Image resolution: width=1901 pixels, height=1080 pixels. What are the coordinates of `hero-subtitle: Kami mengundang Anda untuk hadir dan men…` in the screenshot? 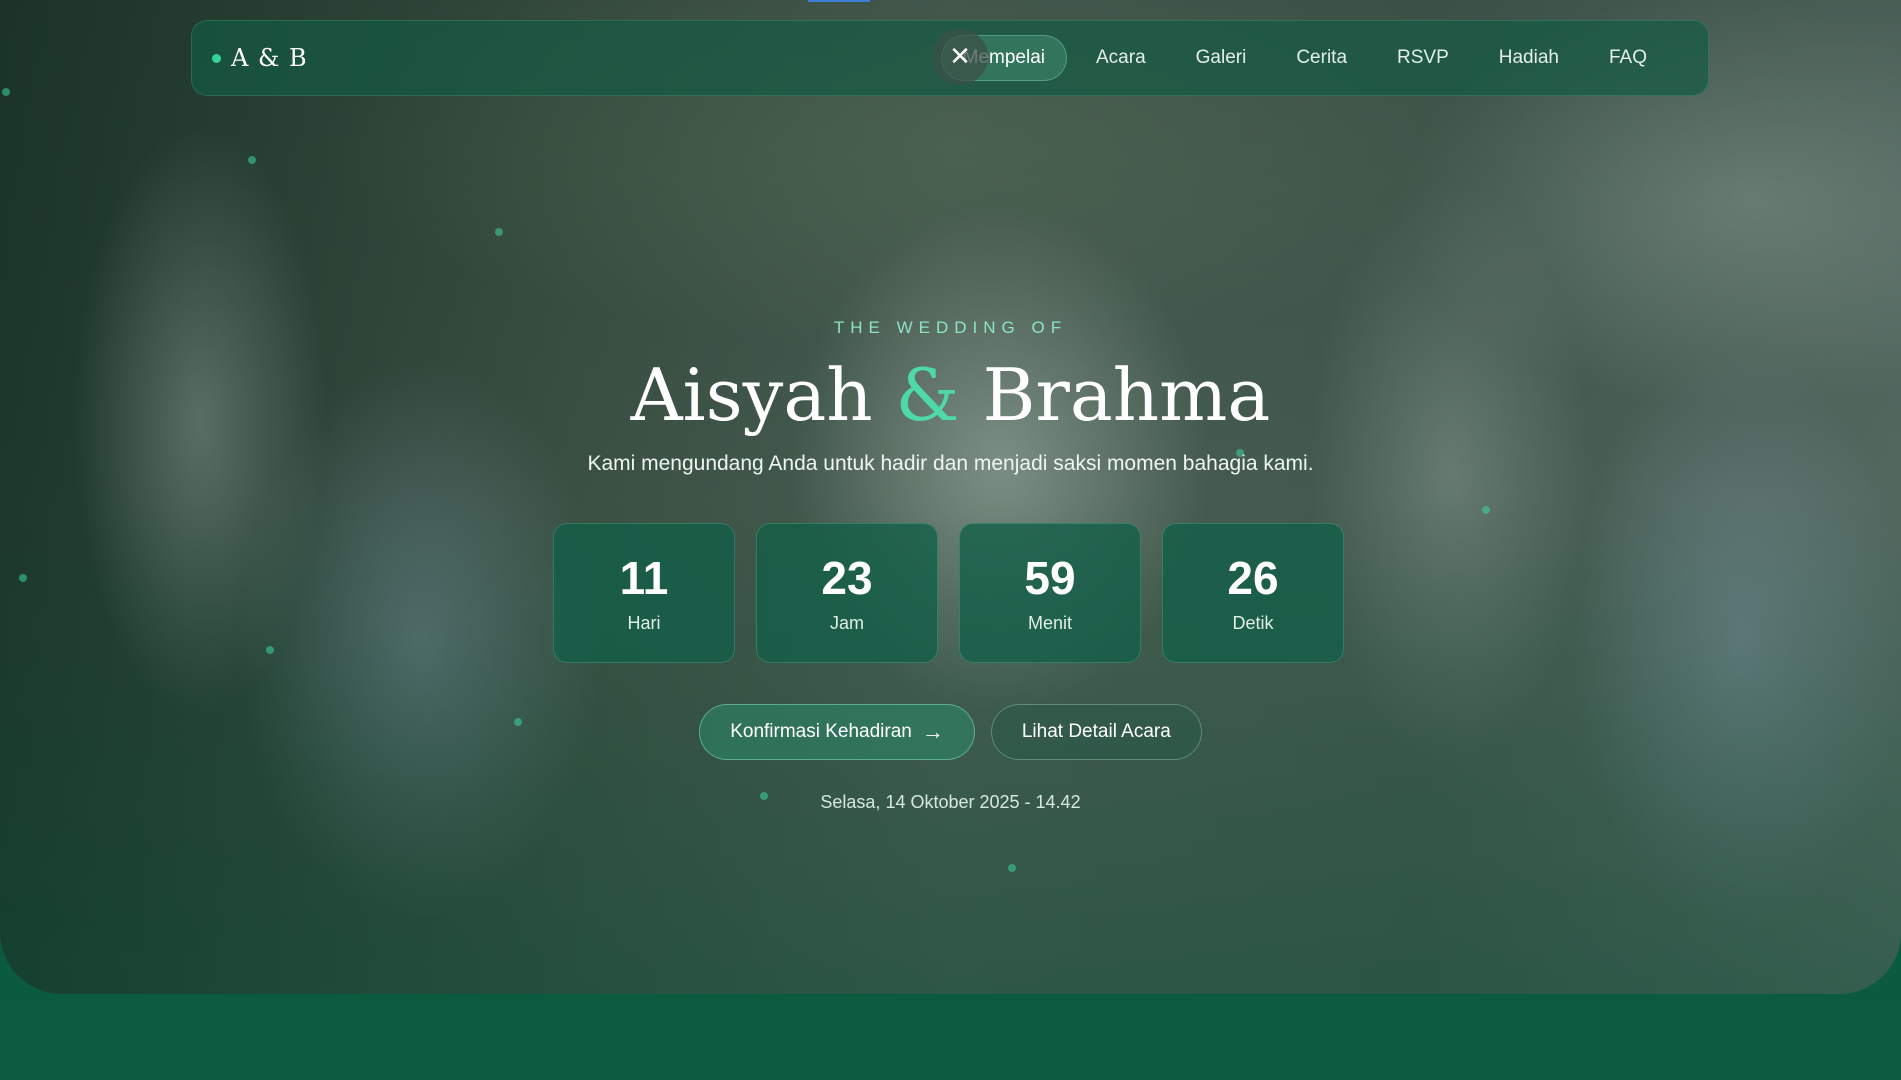 It's located at (950, 463).